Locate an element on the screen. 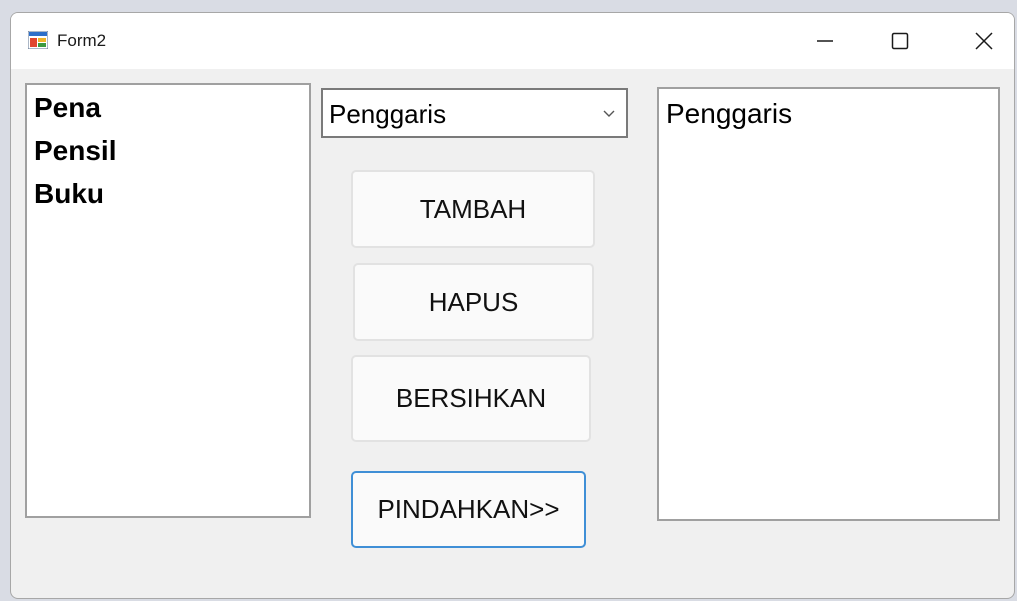  list-item: Buku is located at coordinates (168, 193).